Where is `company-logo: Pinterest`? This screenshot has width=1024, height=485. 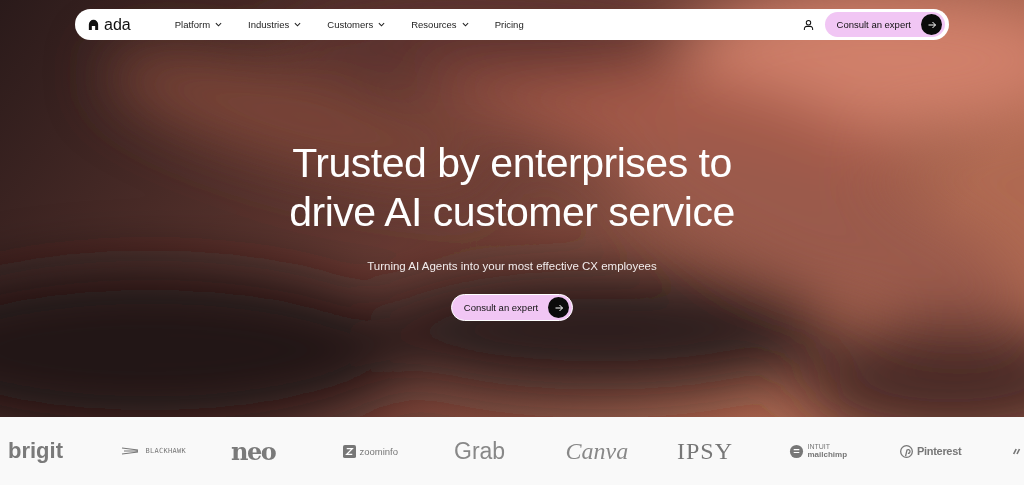
company-logo: Pinterest is located at coordinates (939, 451).